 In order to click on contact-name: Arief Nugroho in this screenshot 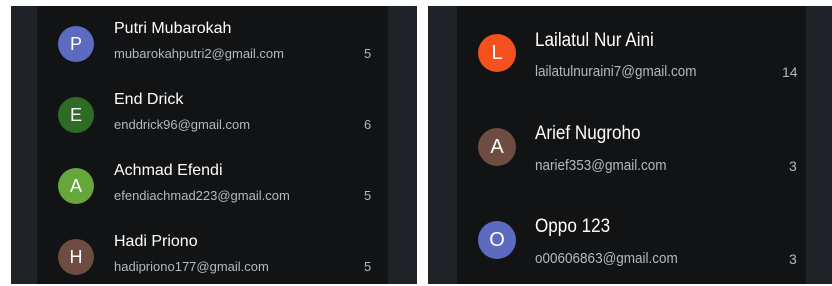, I will do `click(588, 133)`.